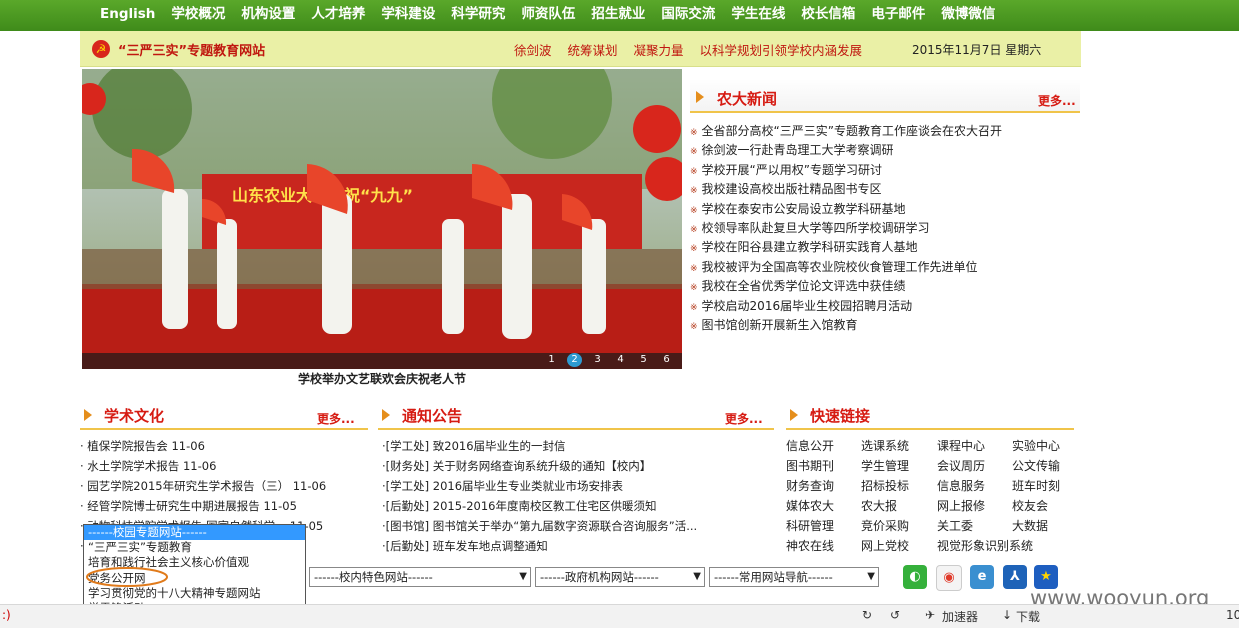 The image size is (1239, 628). What do you see at coordinates (643, 360) in the screenshot?
I see `slide-page-button: 5` at bounding box center [643, 360].